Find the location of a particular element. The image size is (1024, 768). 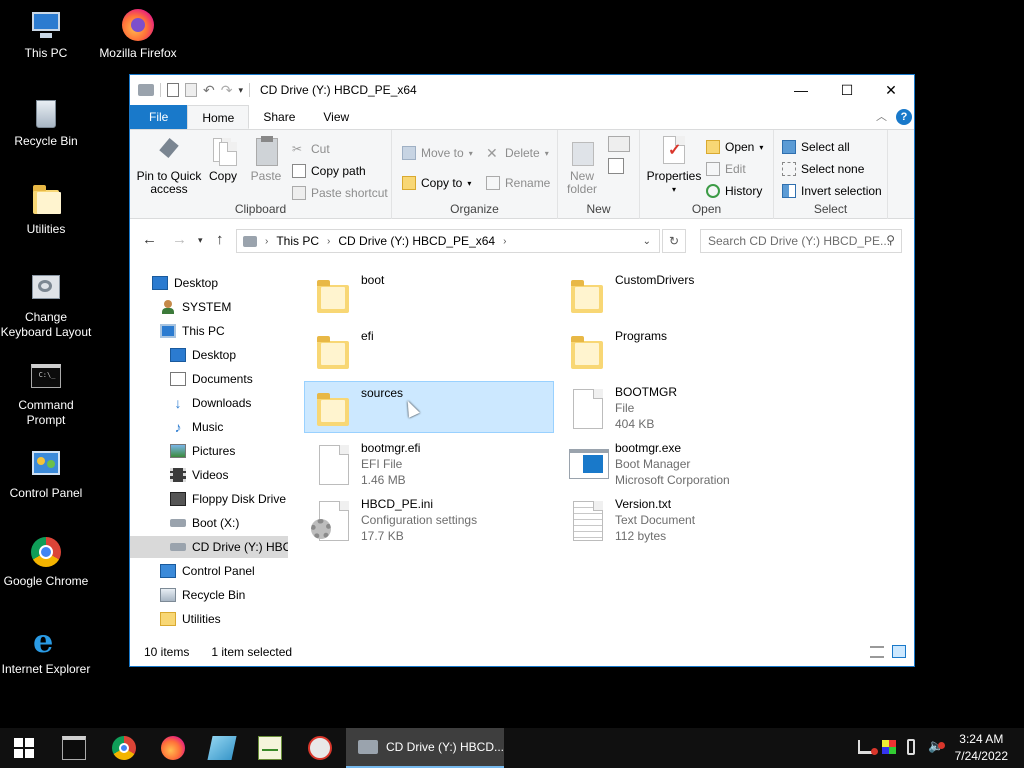

refresh-icon: ↻ is located at coordinates (674, 241).